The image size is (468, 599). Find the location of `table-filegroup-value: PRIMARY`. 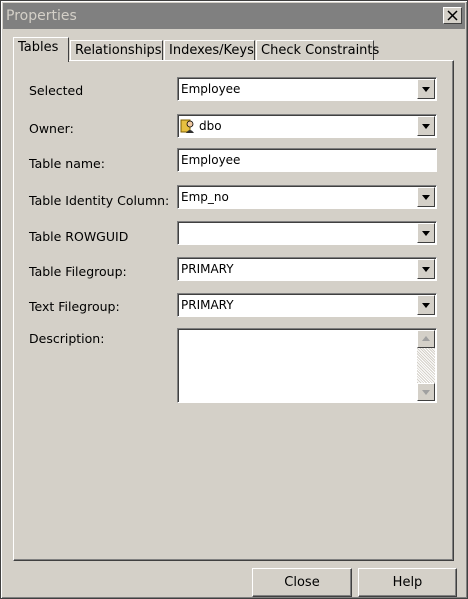

table-filegroup-value: PRIMARY is located at coordinates (207, 269).